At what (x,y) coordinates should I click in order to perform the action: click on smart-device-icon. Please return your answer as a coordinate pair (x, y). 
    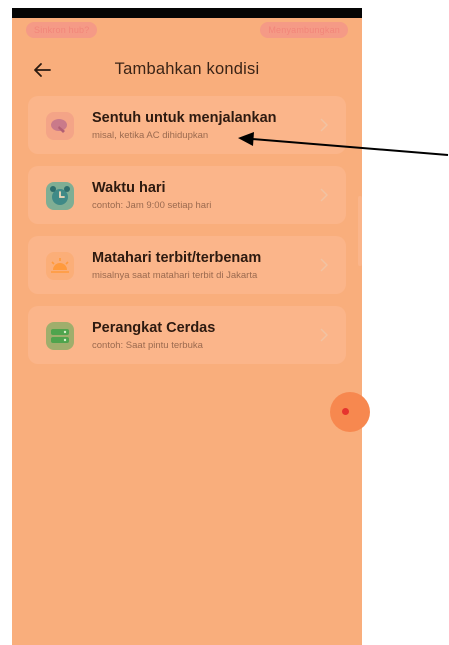
    Looking at the image, I should click on (60, 336).